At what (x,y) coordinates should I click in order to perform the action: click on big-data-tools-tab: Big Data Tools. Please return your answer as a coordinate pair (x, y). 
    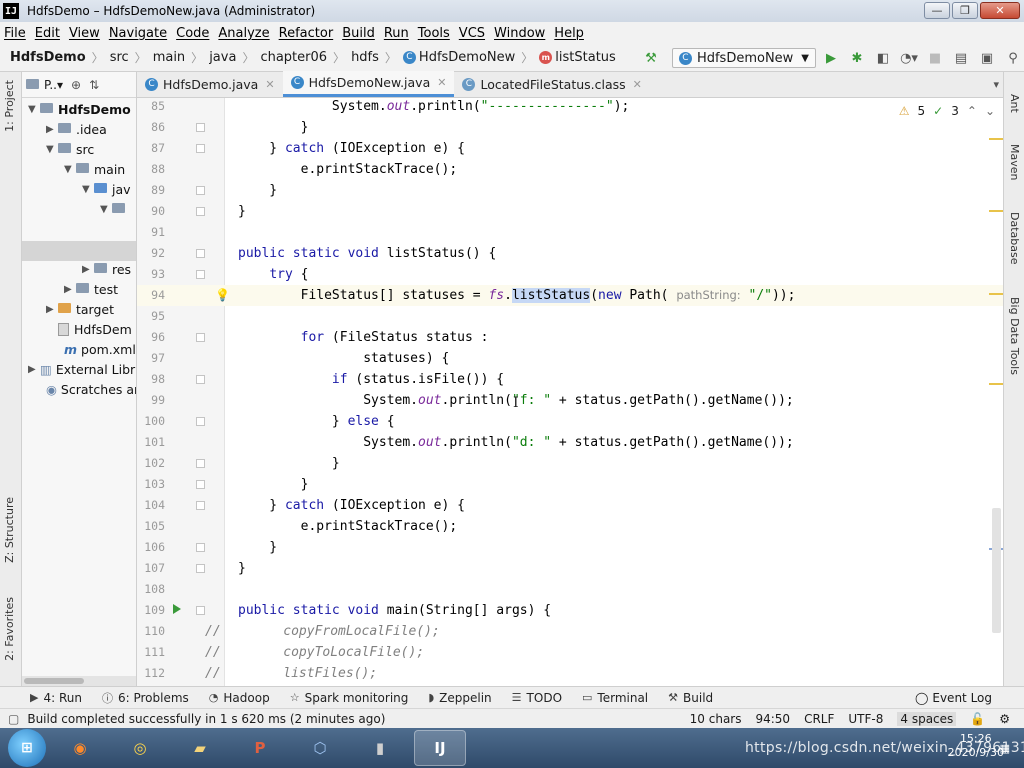
    Looking at the image, I should click on (1014, 336).